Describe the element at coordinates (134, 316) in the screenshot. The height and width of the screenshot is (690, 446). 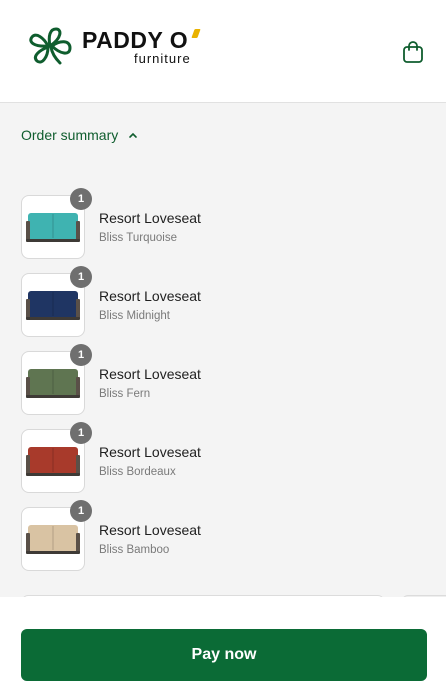
I see `item-variant: Bliss Midnight` at that location.